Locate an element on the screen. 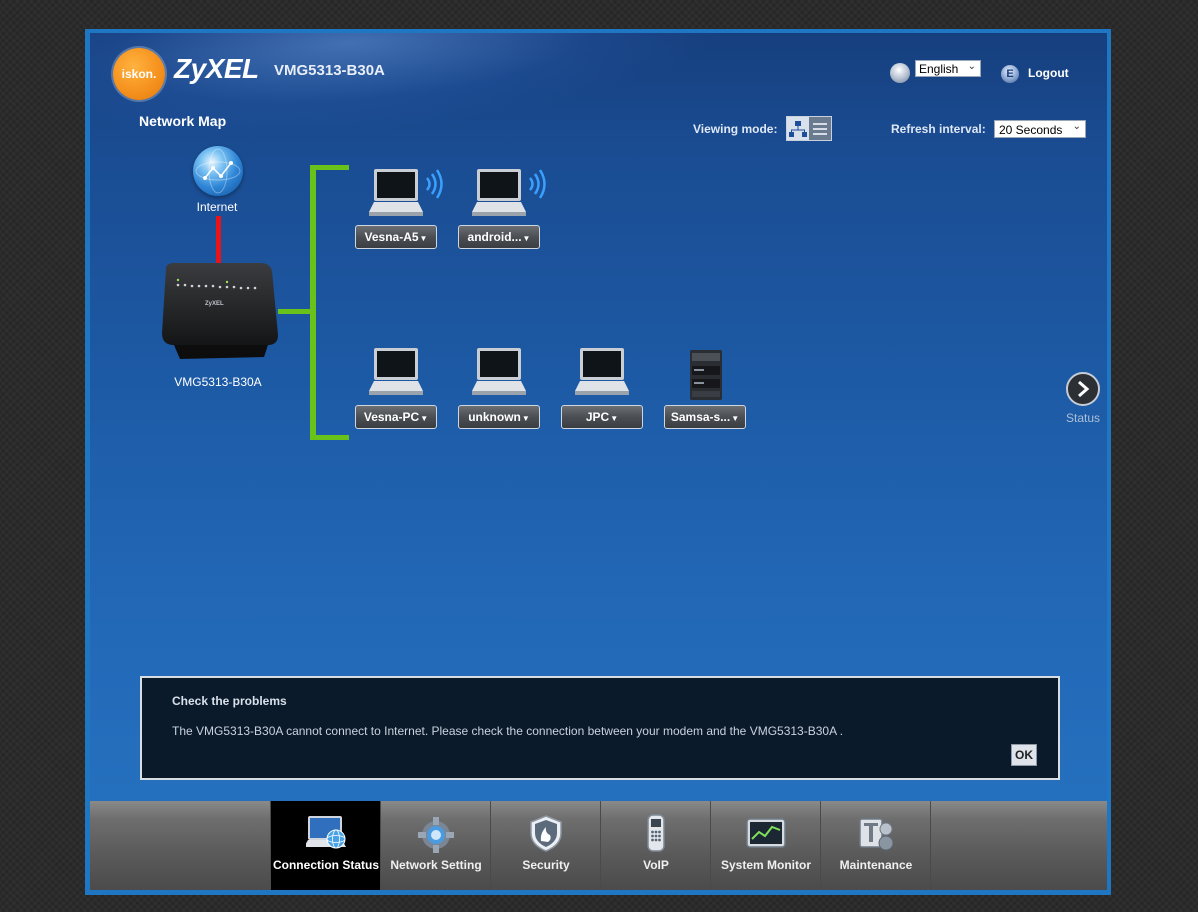 The width and height of the screenshot is (1198, 912). device-name: unknown is located at coordinates (494, 417).